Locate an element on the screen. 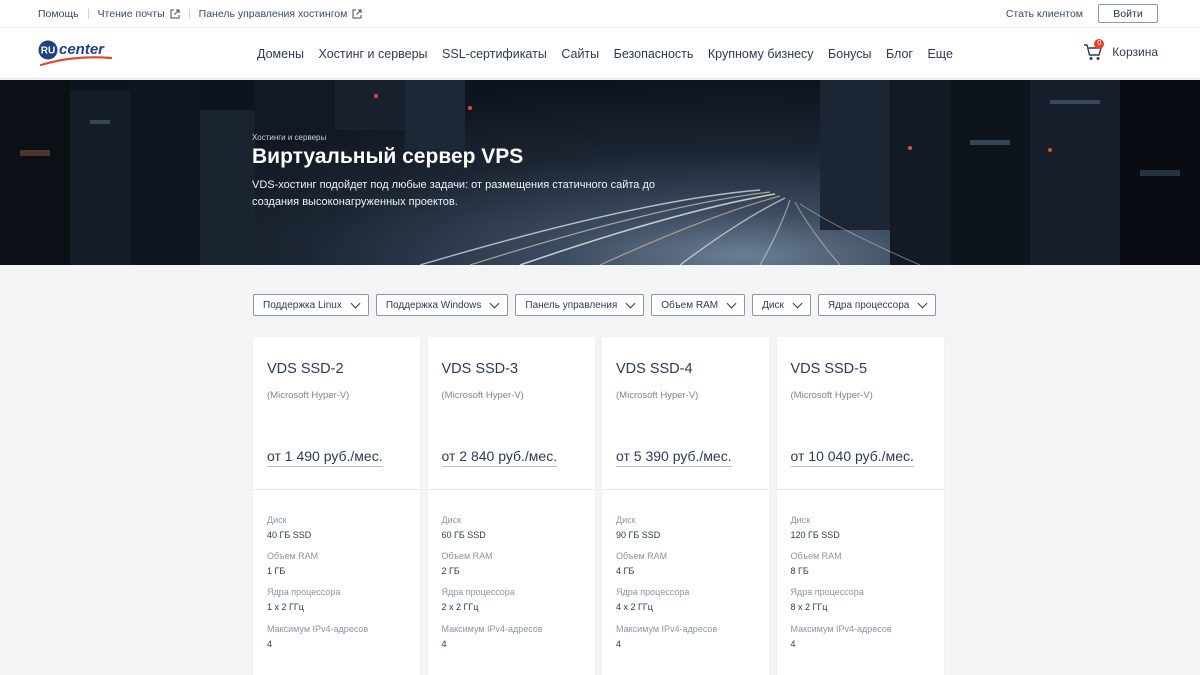 This screenshot has height=675, width=1200. cart-link: 0 Корзина is located at coordinates (1120, 50).